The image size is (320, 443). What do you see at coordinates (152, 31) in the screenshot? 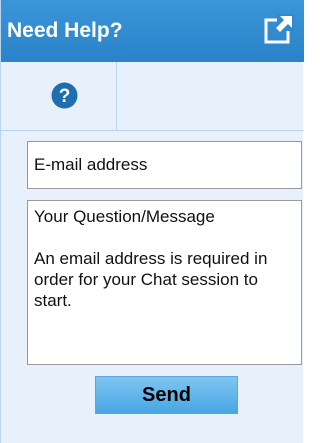
I see `widget-header: Need Help?` at bounding box center [152, 31].